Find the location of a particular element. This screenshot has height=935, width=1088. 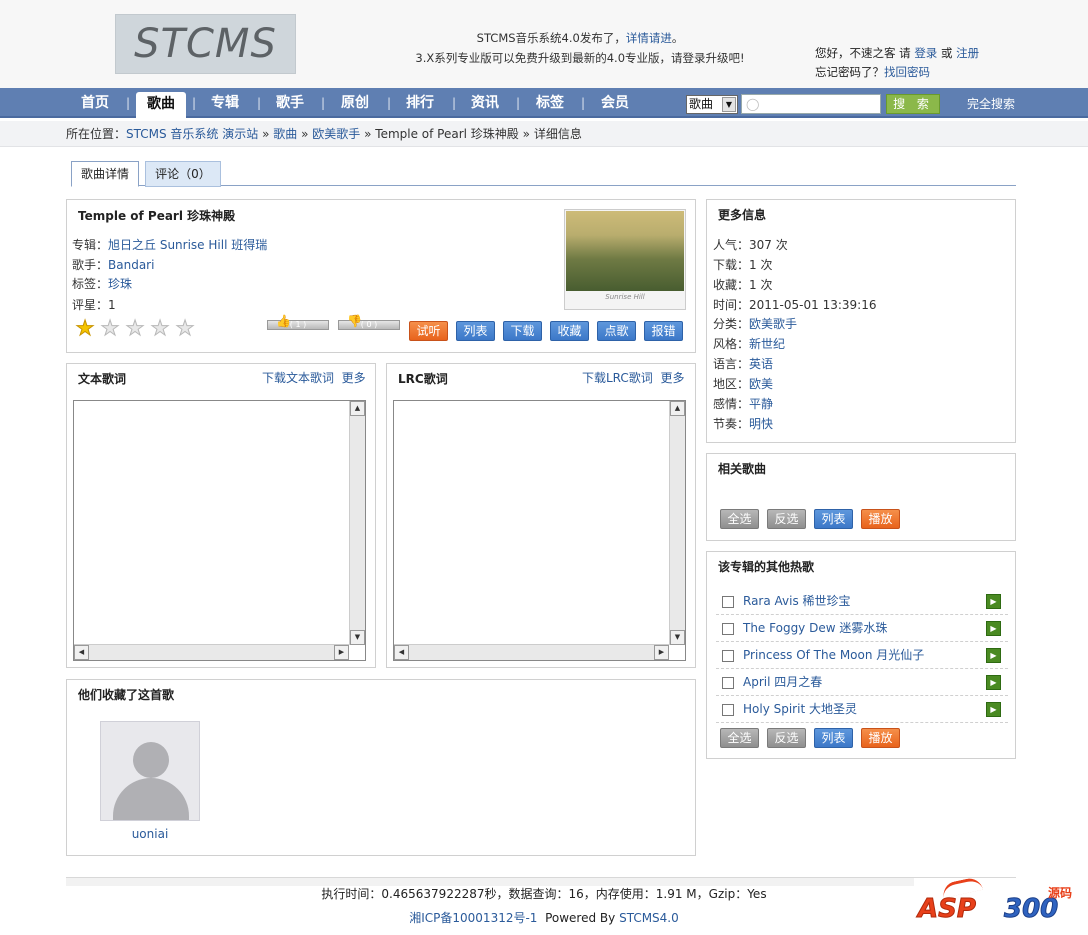

info-link: 明快 is located at coordinates (761, 424).